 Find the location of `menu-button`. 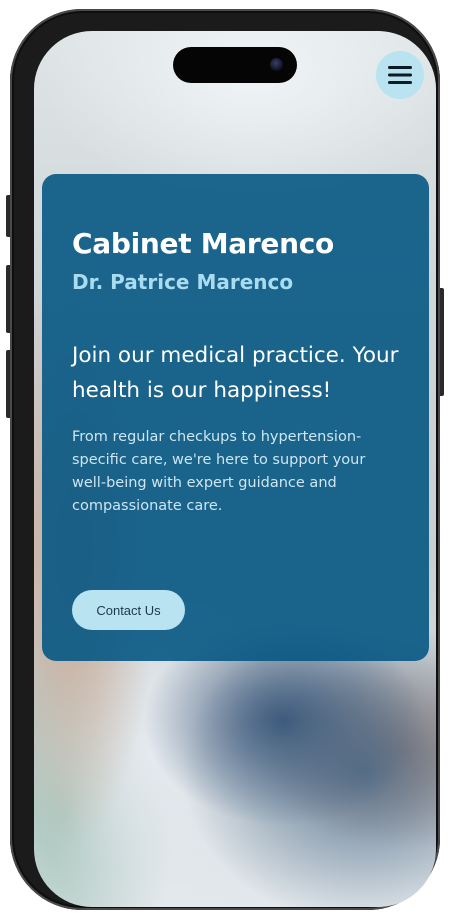

menu-button is located at coordinates (400, 75).